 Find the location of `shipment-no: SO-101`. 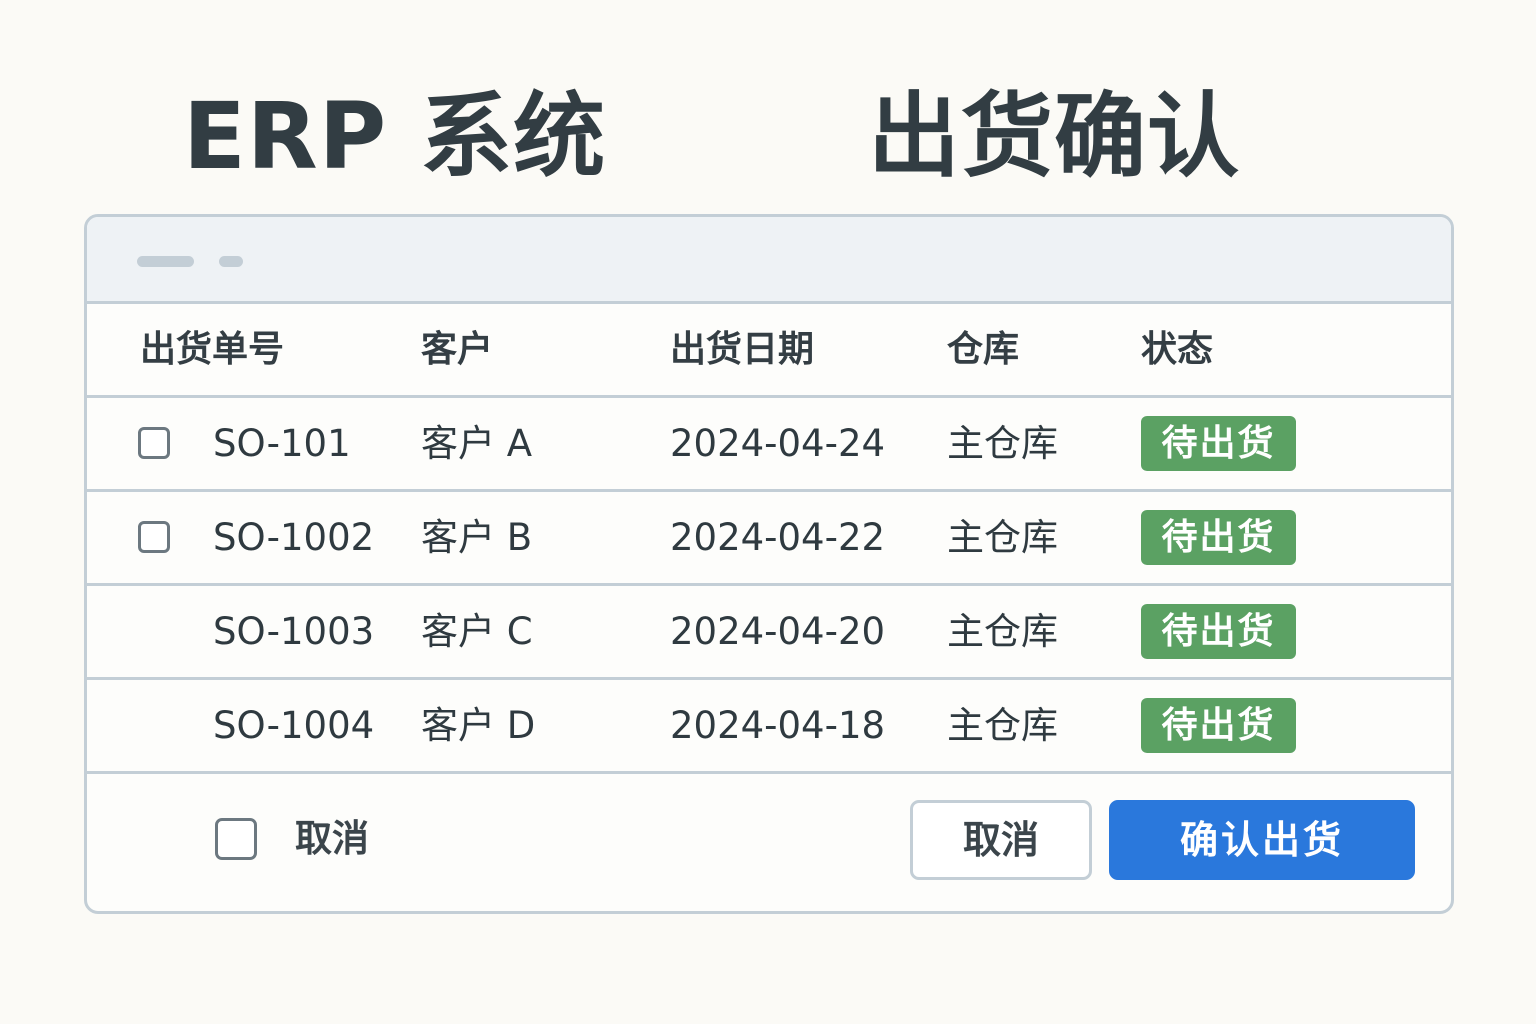

shipment-no: SO-101 is located at coordinates (282, 443).